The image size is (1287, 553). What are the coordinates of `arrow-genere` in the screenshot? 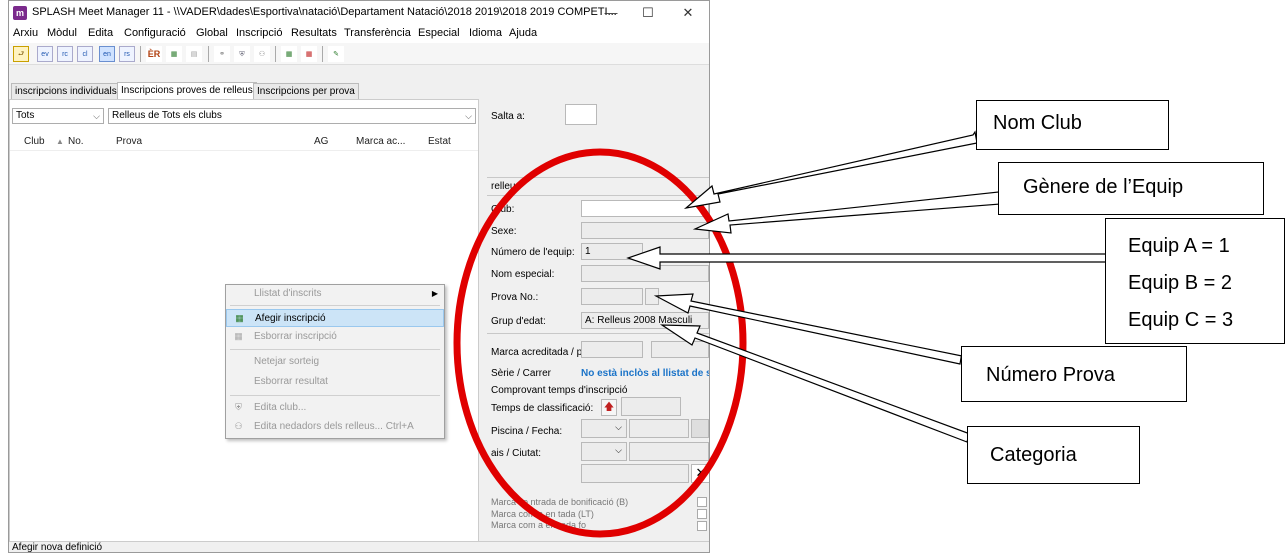 It's located at (847, 210).